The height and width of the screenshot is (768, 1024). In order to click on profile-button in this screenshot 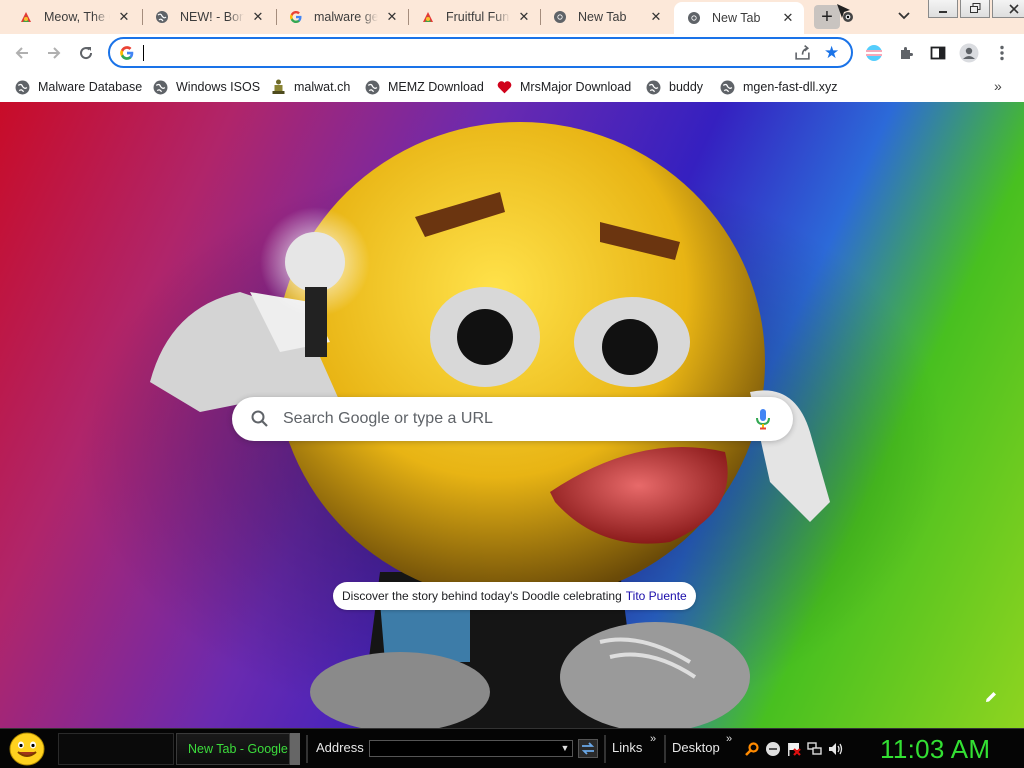, I will do `click(969, 53)`.